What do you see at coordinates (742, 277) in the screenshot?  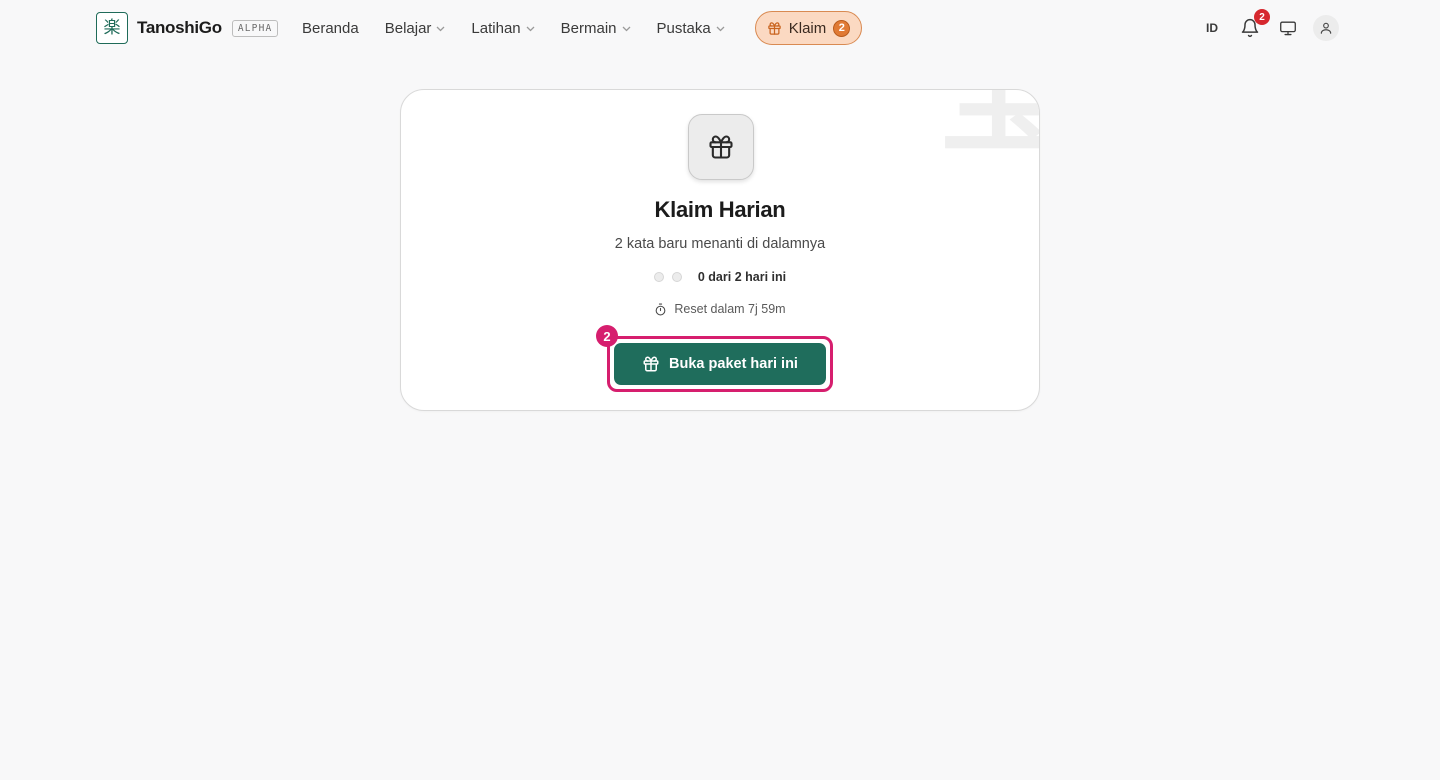 I see `progress-label: 0 dari 2 hari ini` at bounding box center [742, 277].